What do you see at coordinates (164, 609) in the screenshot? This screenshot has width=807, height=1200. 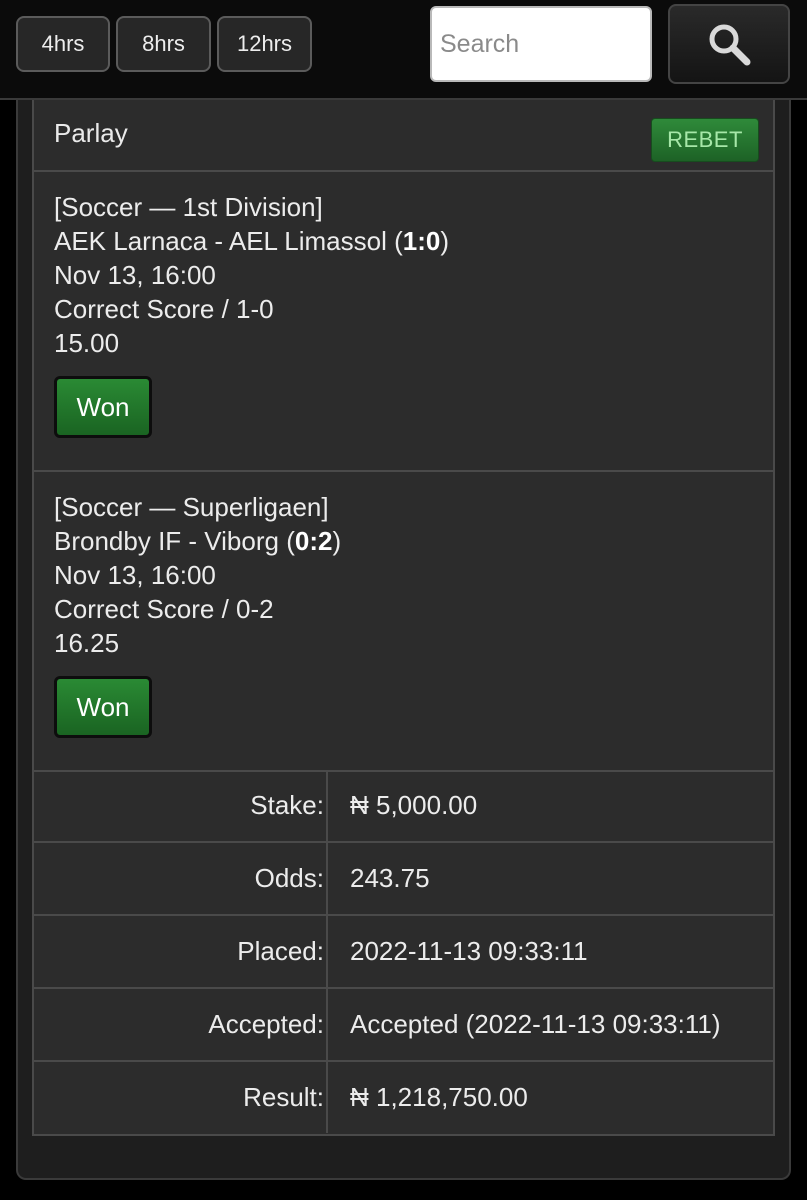 I see `selection-market: Correct Score / 0-2` at bounding box center [164, 609].